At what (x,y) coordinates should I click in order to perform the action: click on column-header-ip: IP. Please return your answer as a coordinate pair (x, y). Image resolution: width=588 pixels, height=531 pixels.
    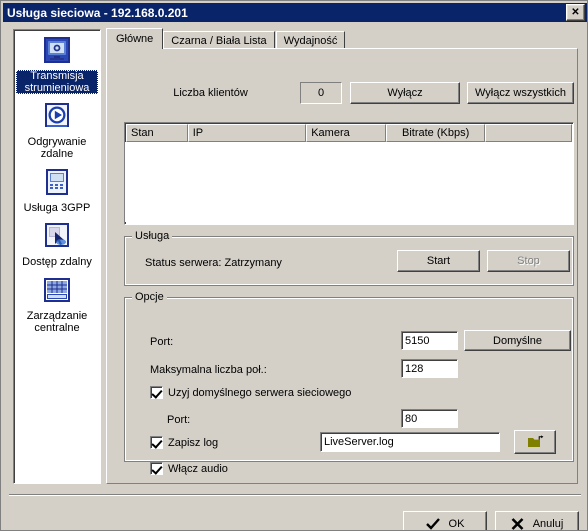
    Looking at the image, I should click on (247, 133).